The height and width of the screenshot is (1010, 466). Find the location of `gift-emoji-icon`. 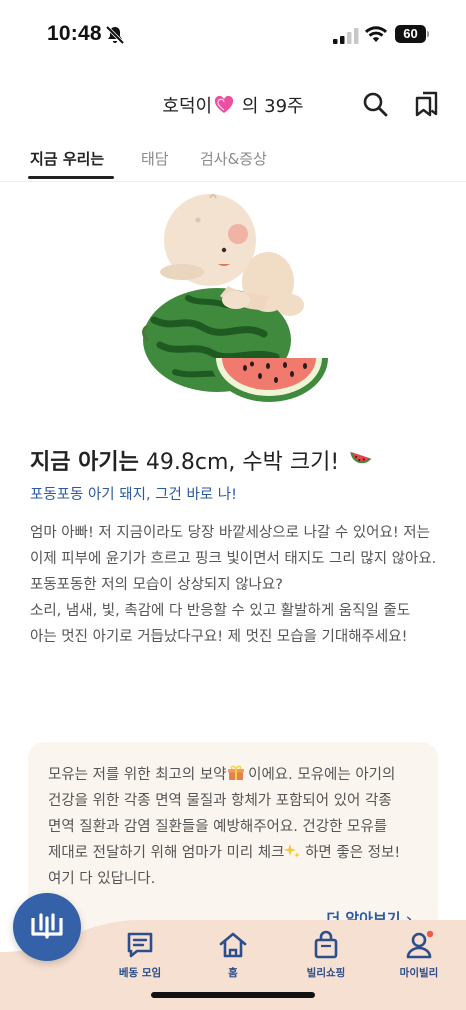

gift-emoji-icon is located at coordinates (235, 772).